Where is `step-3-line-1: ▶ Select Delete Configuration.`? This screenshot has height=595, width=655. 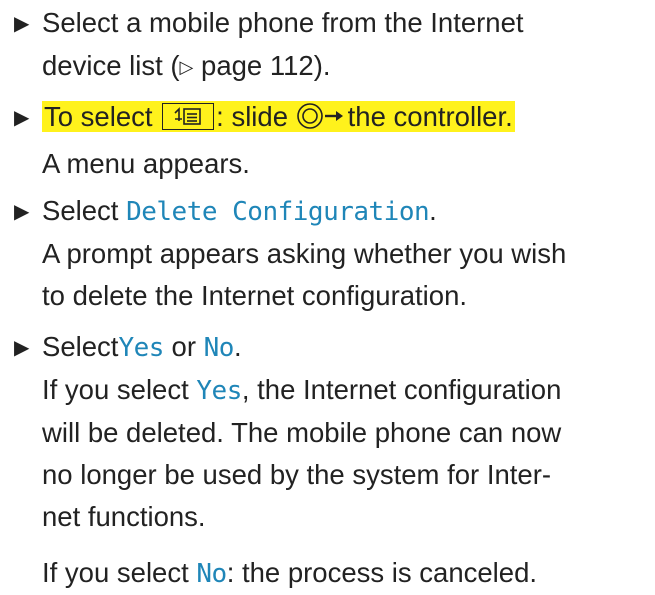
step-3-line-1: ▶ Select Delete Configuration. is located at coordinates (329, 211).